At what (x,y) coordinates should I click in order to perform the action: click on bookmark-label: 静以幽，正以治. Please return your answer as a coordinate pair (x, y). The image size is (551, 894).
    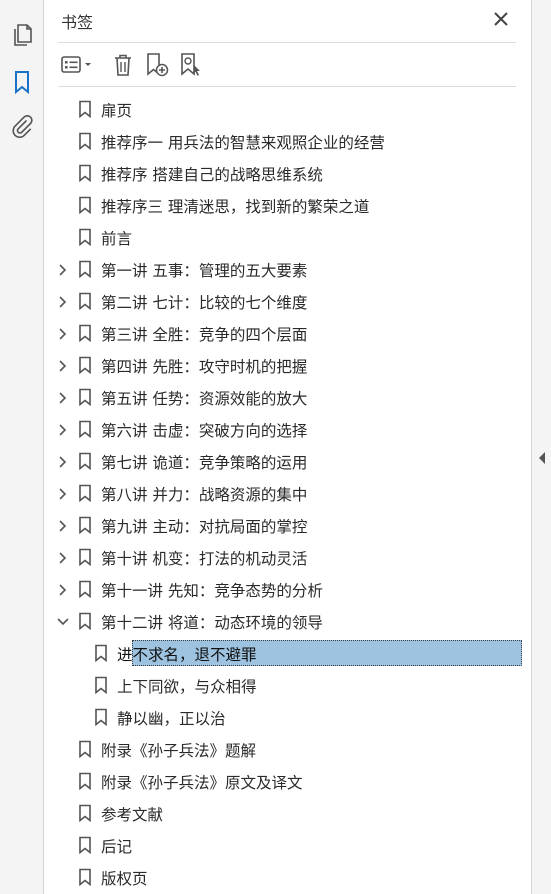
    Looking at the image, I should click on (171, 719).